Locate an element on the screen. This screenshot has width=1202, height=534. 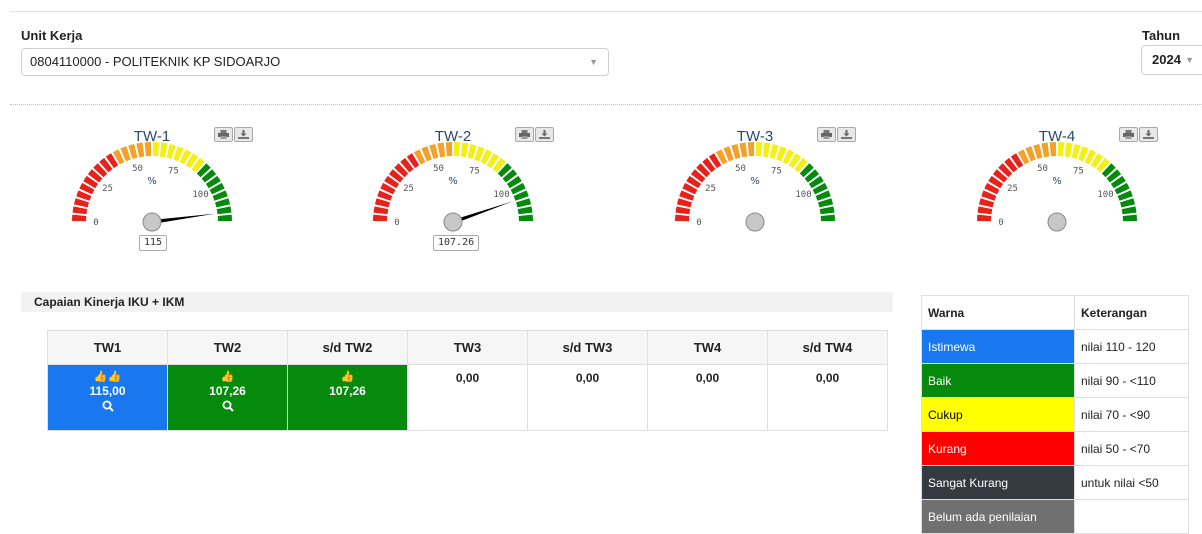
gauge-tw3: 0 25 50 75 100% TW-3 is located at coordinates (779, 191).